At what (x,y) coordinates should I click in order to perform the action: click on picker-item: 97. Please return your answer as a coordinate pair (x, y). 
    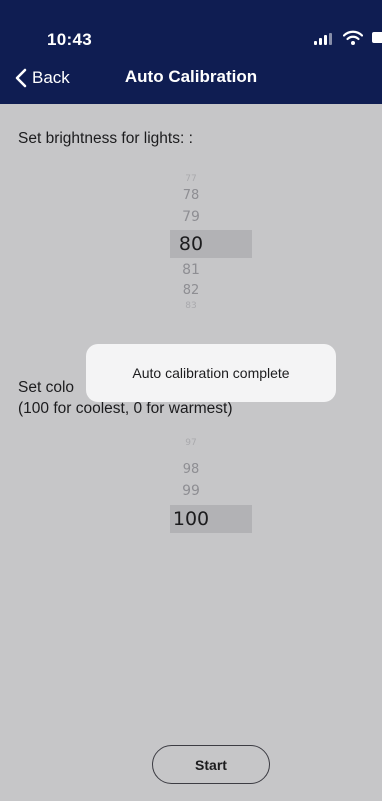
    Looking at the image, I should click on (191, 443).